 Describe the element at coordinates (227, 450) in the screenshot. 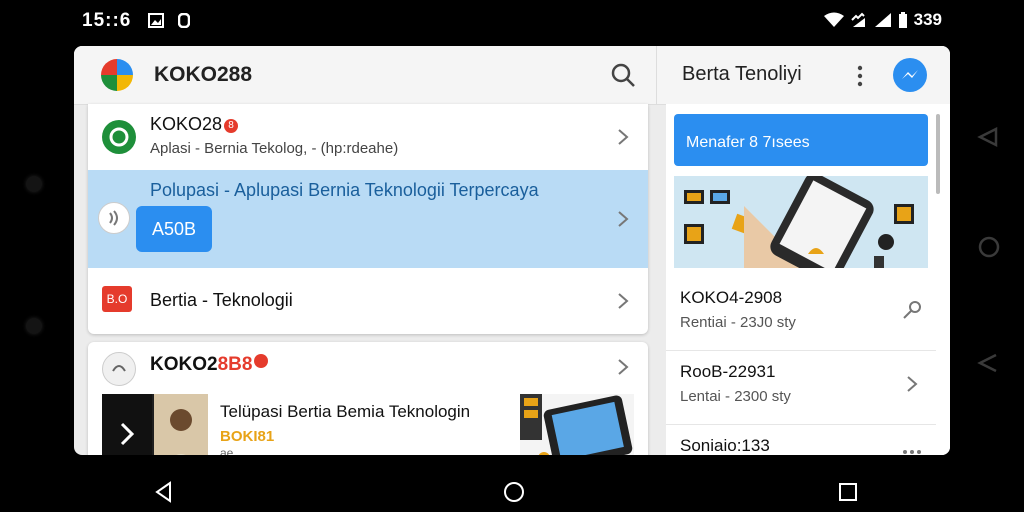

I see `feed-meta: ae` at that location.